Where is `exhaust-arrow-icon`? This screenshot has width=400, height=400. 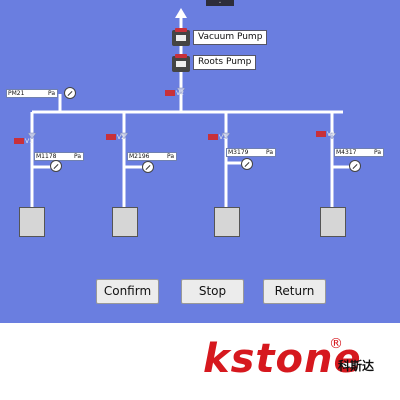 exhaust-arrow-icon is located at coordinates (181, 13).